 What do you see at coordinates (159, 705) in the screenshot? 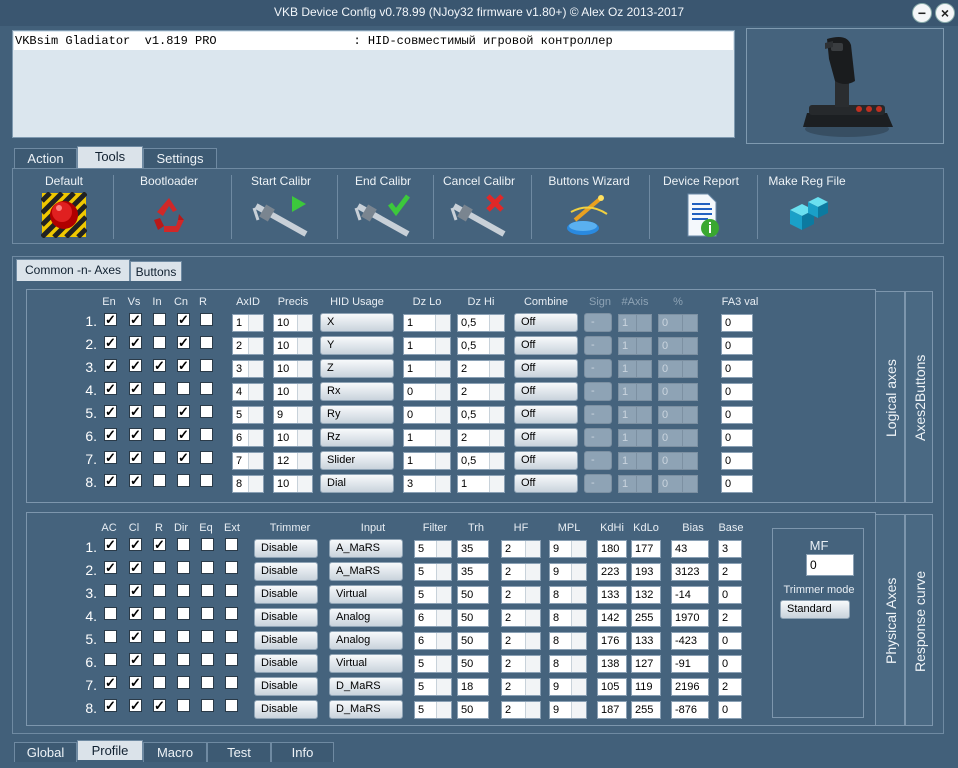
I see `checkbox-r: ✓` at bounding box center [159, 705].